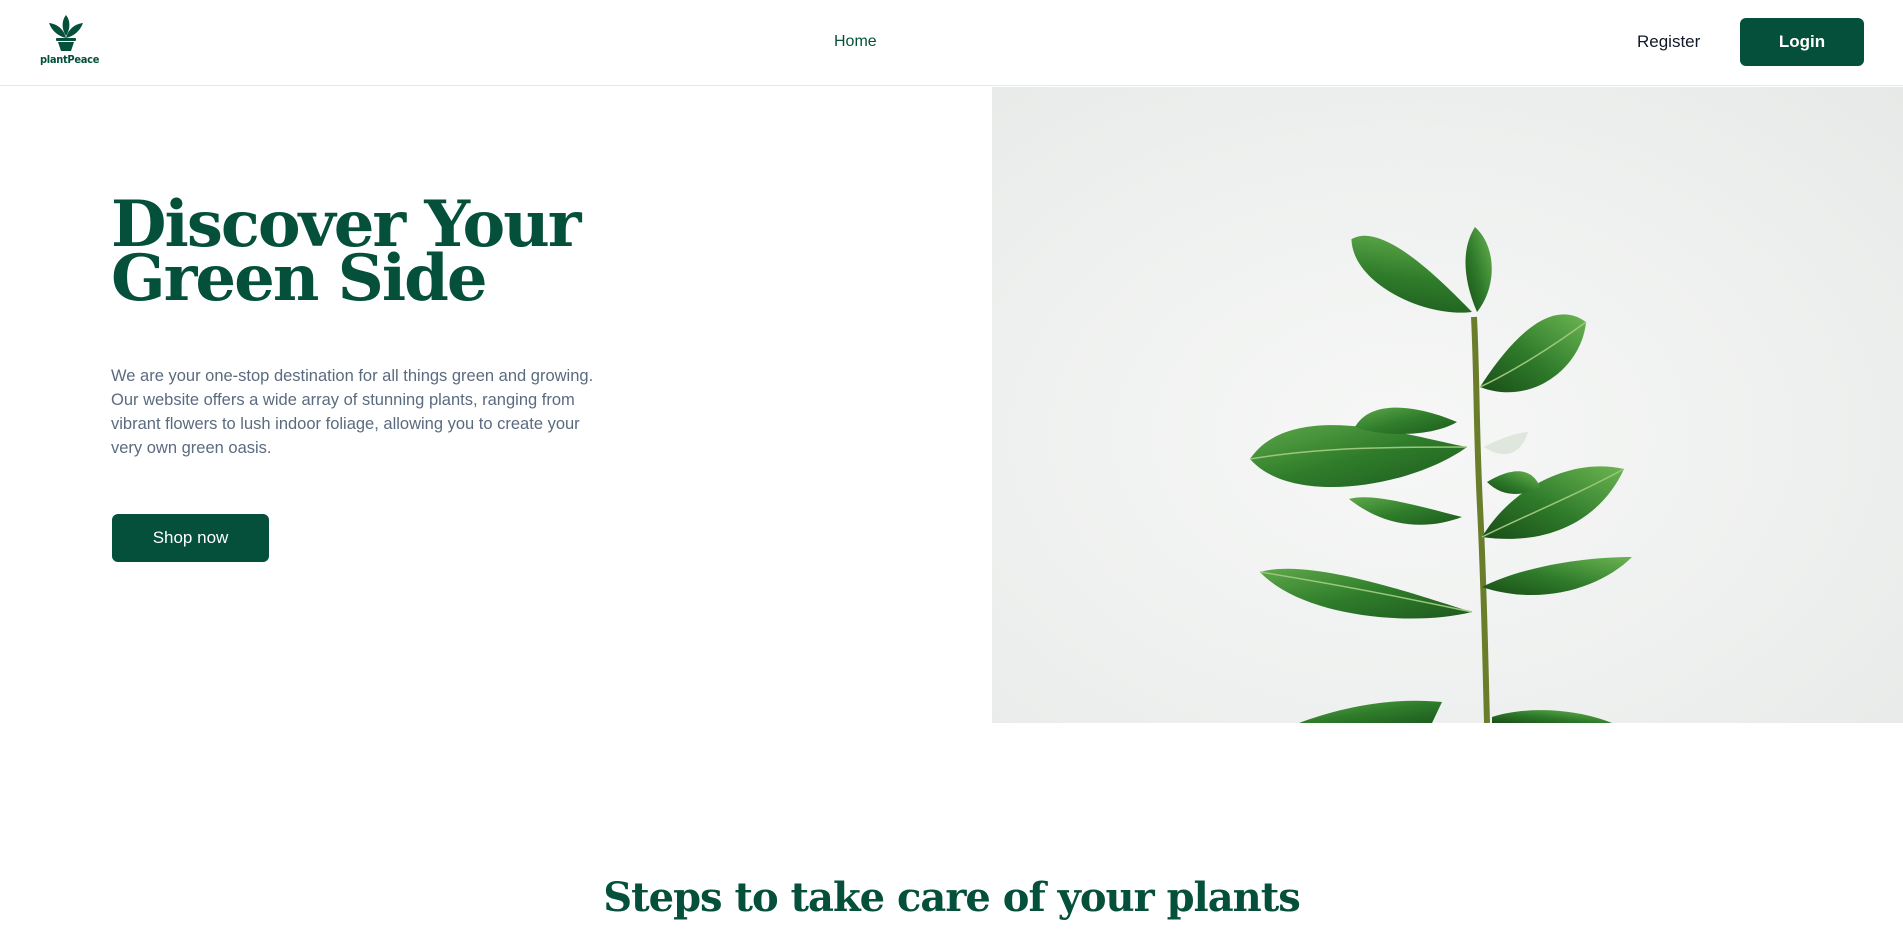  What do you see at coordinates (1802, 42) in the screenshot?
I see `login-button: Login` at bounding box center [1802, 42].